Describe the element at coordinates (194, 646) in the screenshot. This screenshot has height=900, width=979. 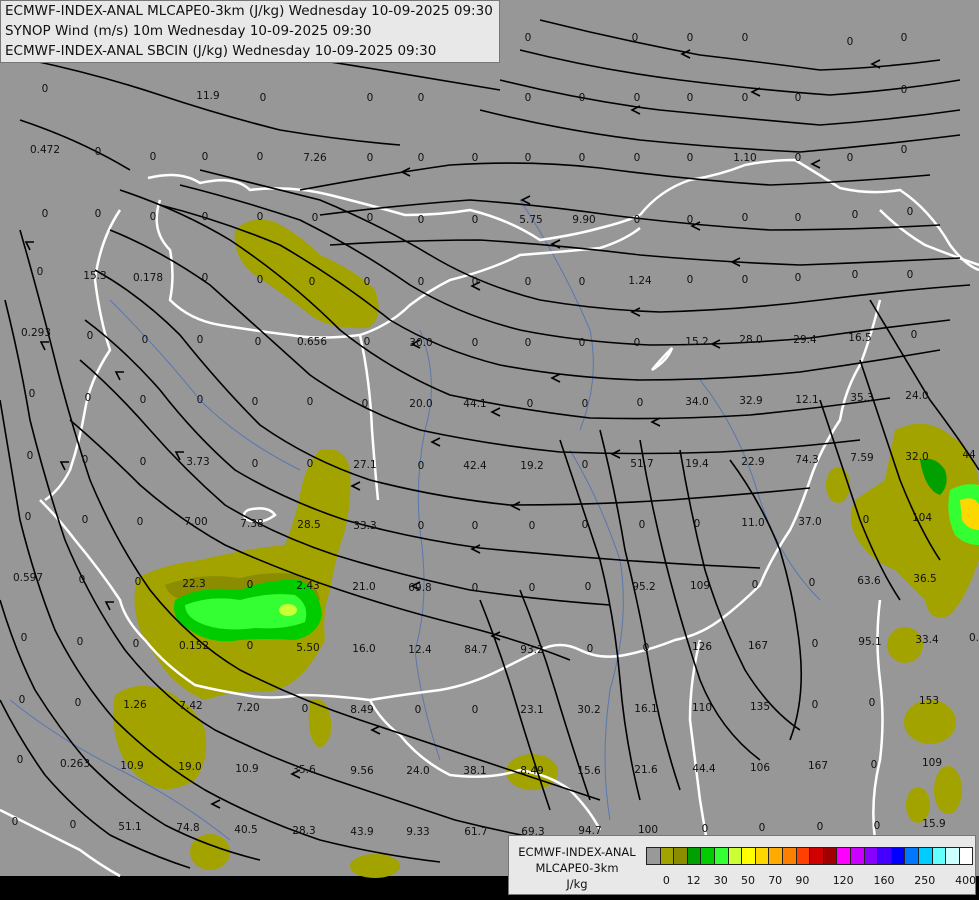
I see `map-value-label: 0.152` at that location.